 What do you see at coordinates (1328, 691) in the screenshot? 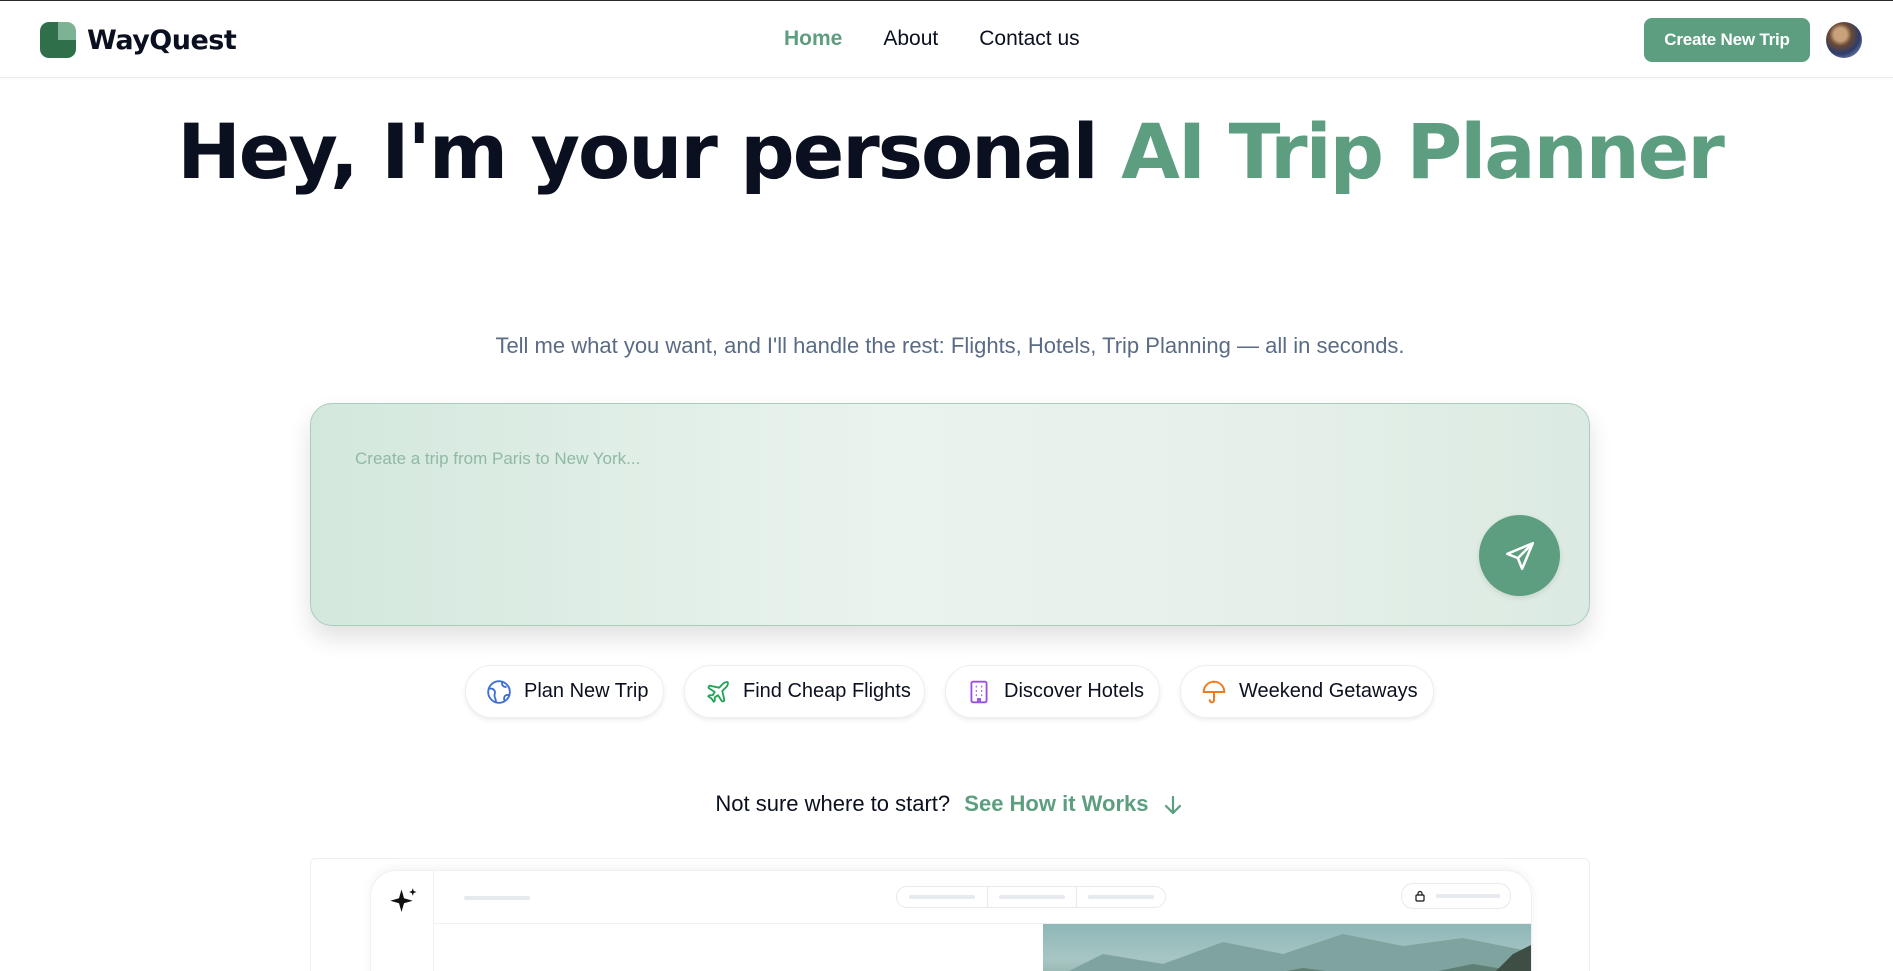
I see `chip-label: Weekend Getaways` at bounding box center [1328, 691].